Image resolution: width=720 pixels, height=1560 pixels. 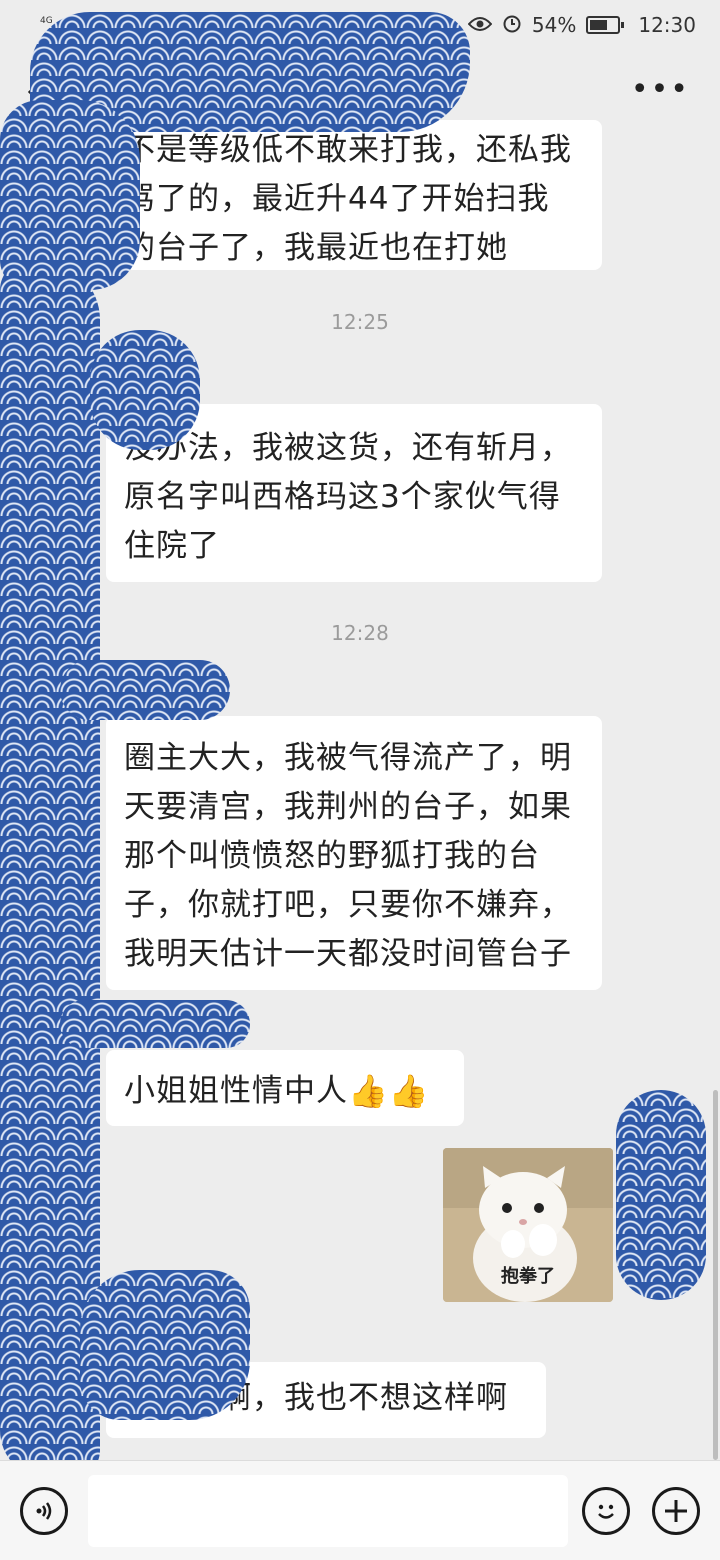 I want to click on timestamp: 12:25, so click(x=360, y=322).